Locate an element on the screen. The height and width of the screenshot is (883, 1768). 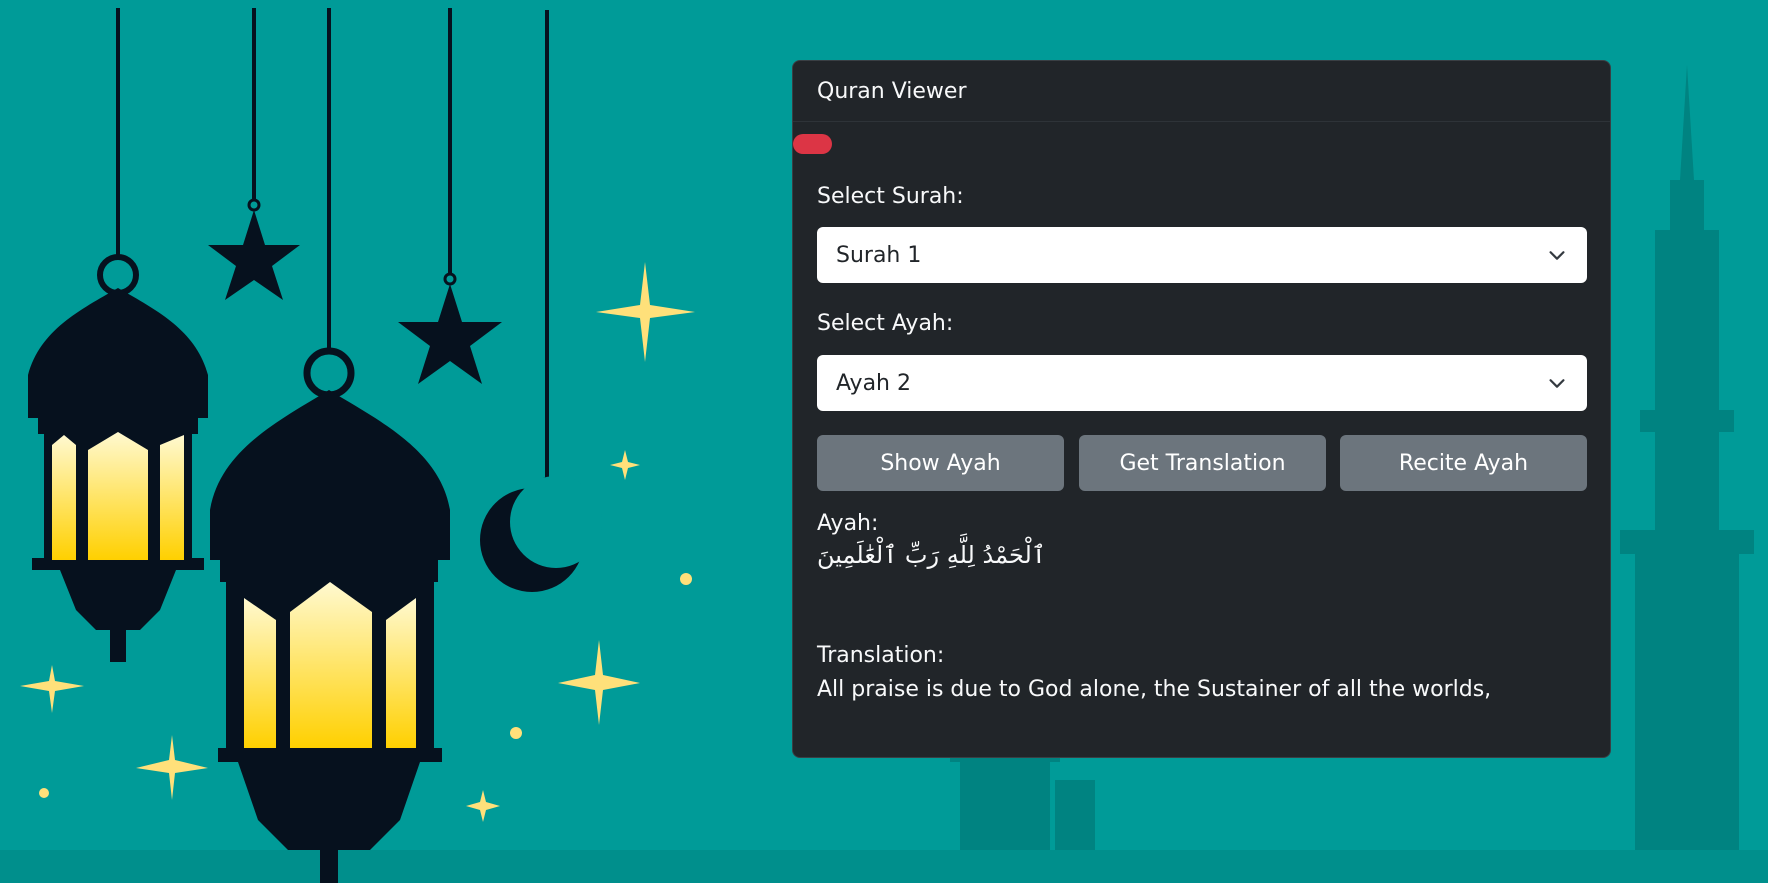
card-title: Quran Viewer is located at coordinates (892, 91).